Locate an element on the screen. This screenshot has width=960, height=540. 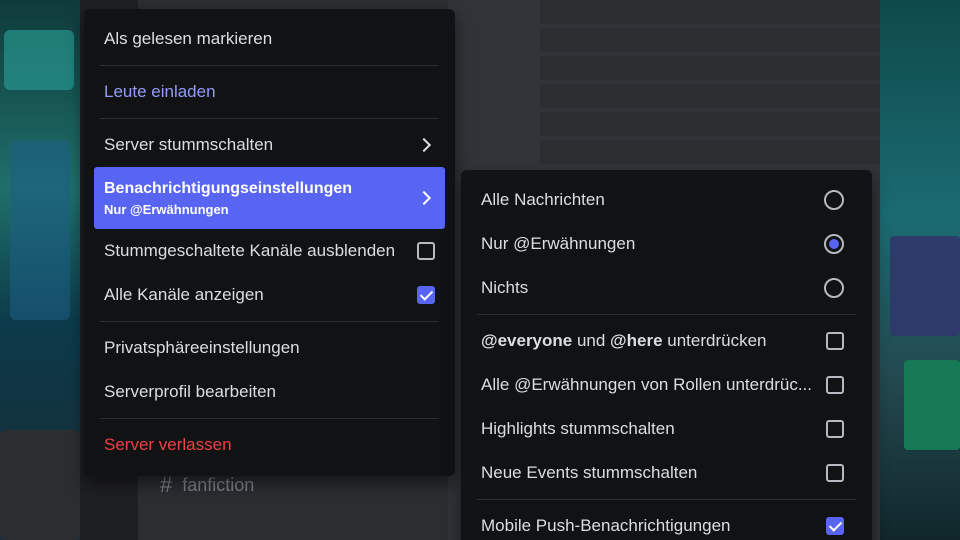
mobile-push-checkbox is located at coordinates (835, 526).